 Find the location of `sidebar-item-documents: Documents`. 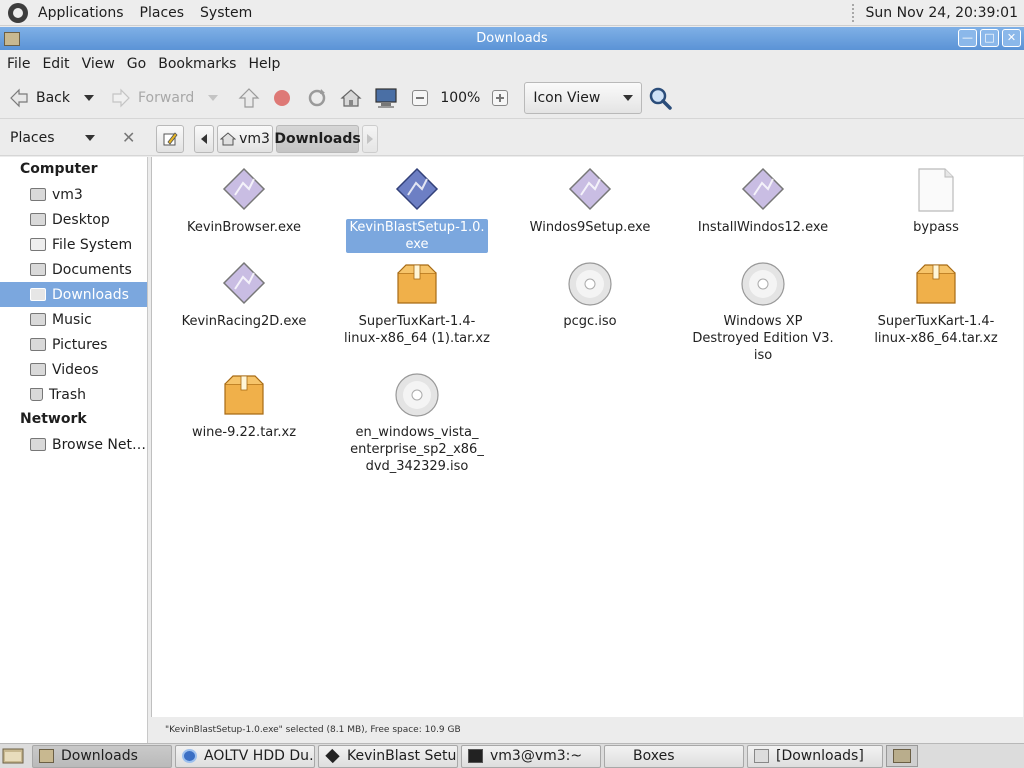

sidebar-item-documents: Documents is located at coordinates (73, 269).